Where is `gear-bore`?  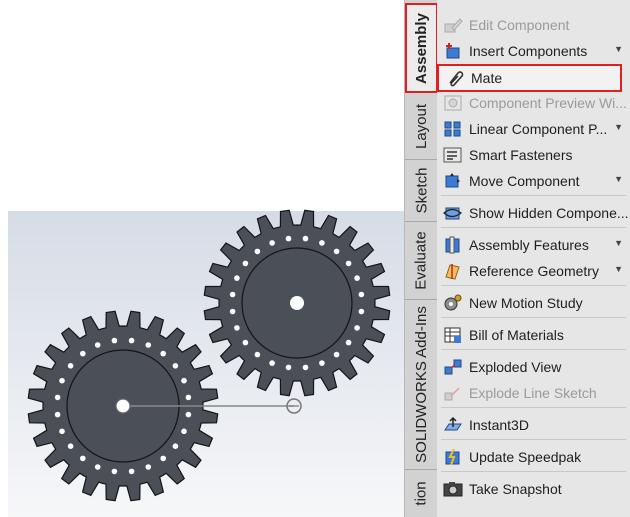 gear-bore is located at coordinates (297, 303).